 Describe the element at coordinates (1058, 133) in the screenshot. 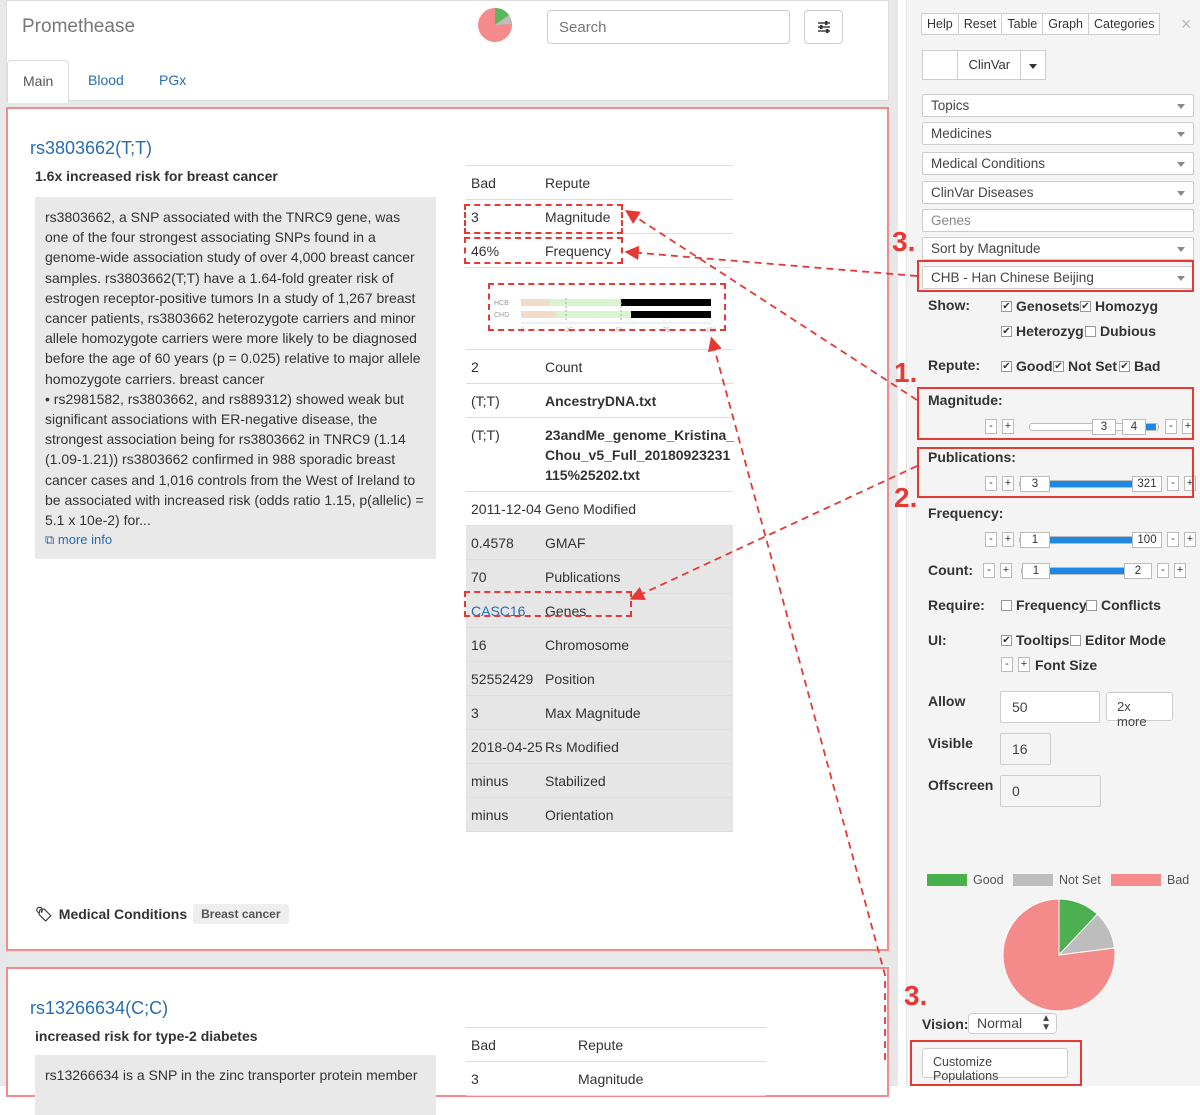

I see `medicines-dropdown: Medicines` at that location.